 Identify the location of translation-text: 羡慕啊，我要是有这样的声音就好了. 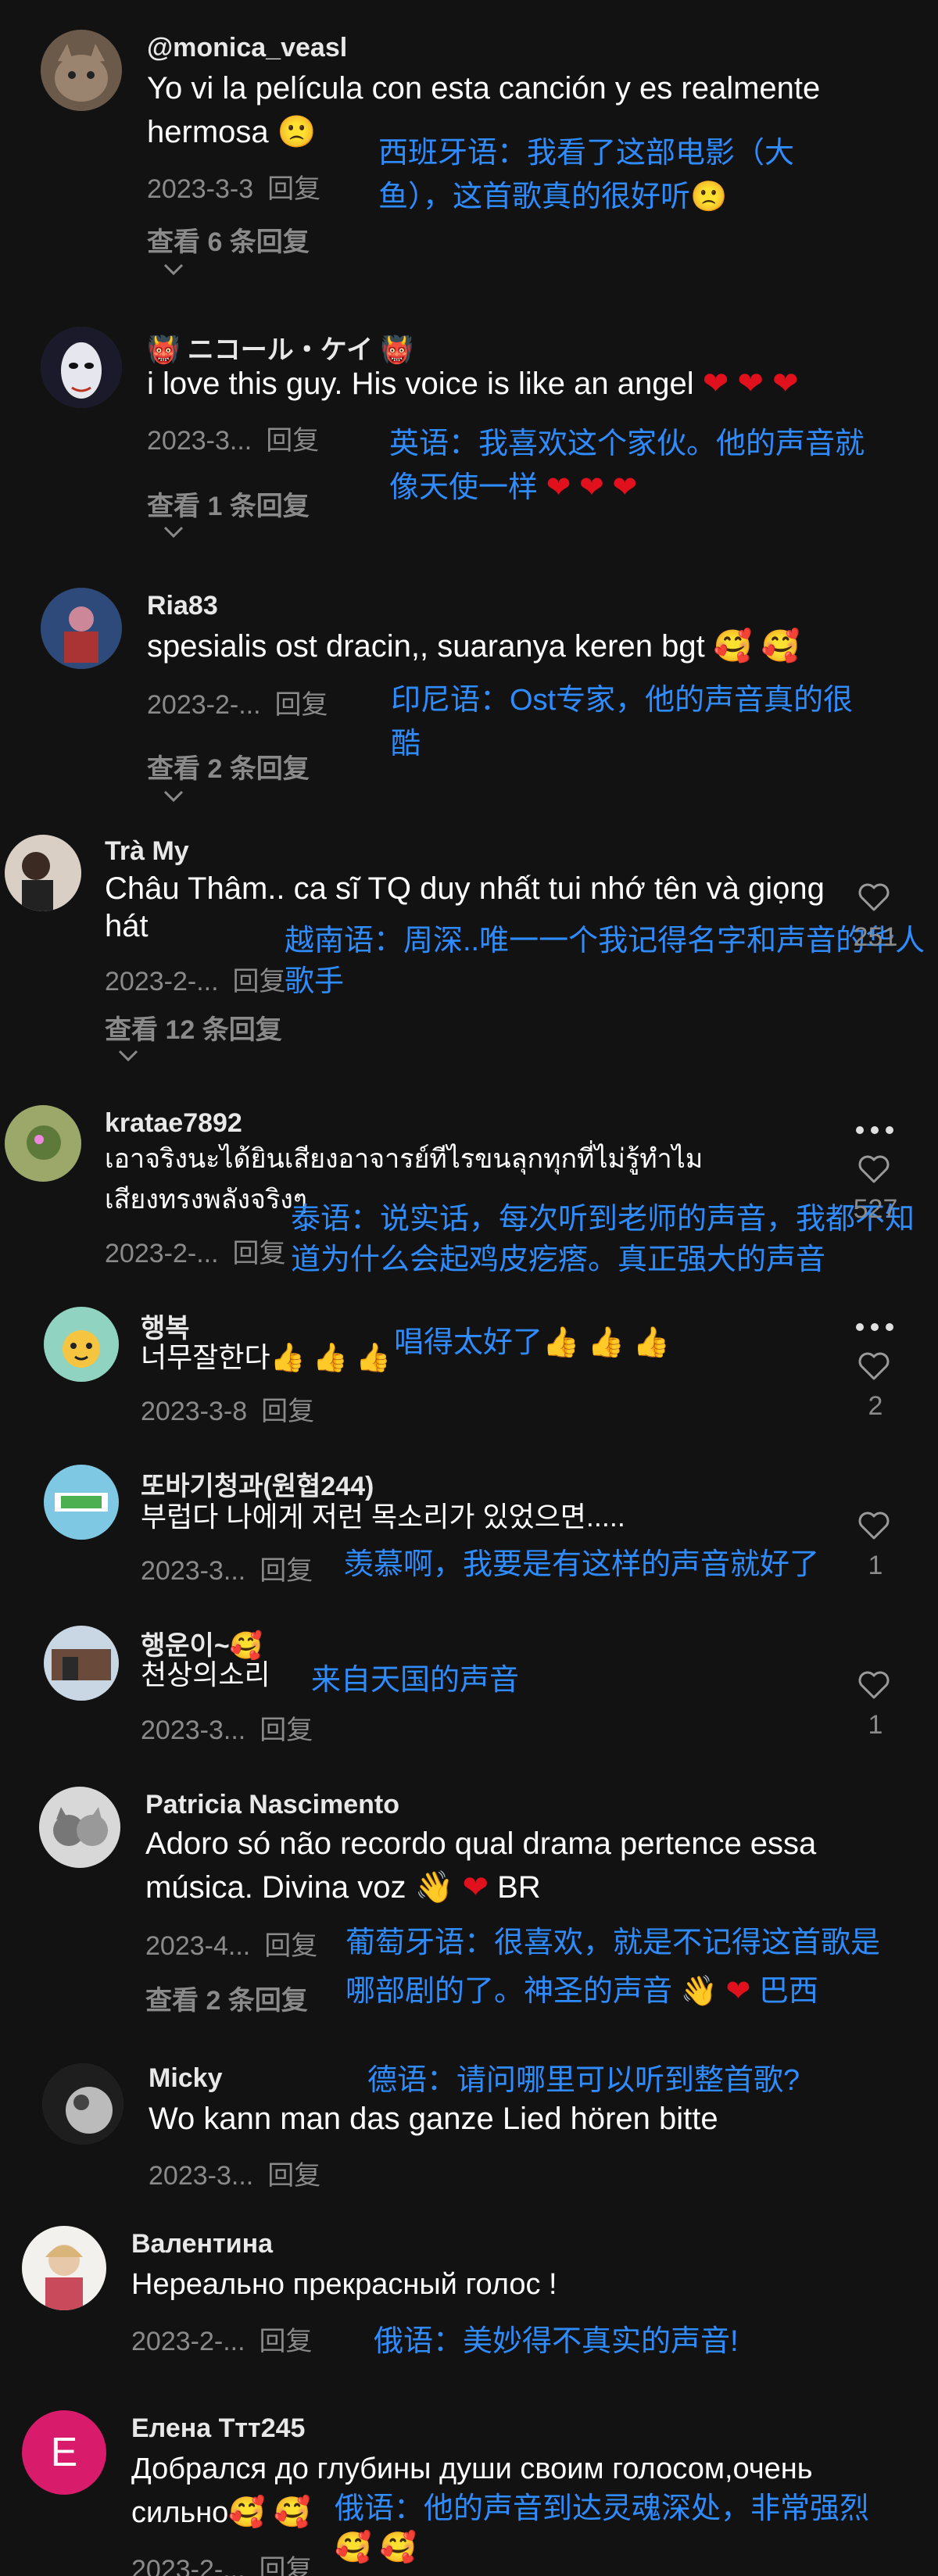
(582, 1564).